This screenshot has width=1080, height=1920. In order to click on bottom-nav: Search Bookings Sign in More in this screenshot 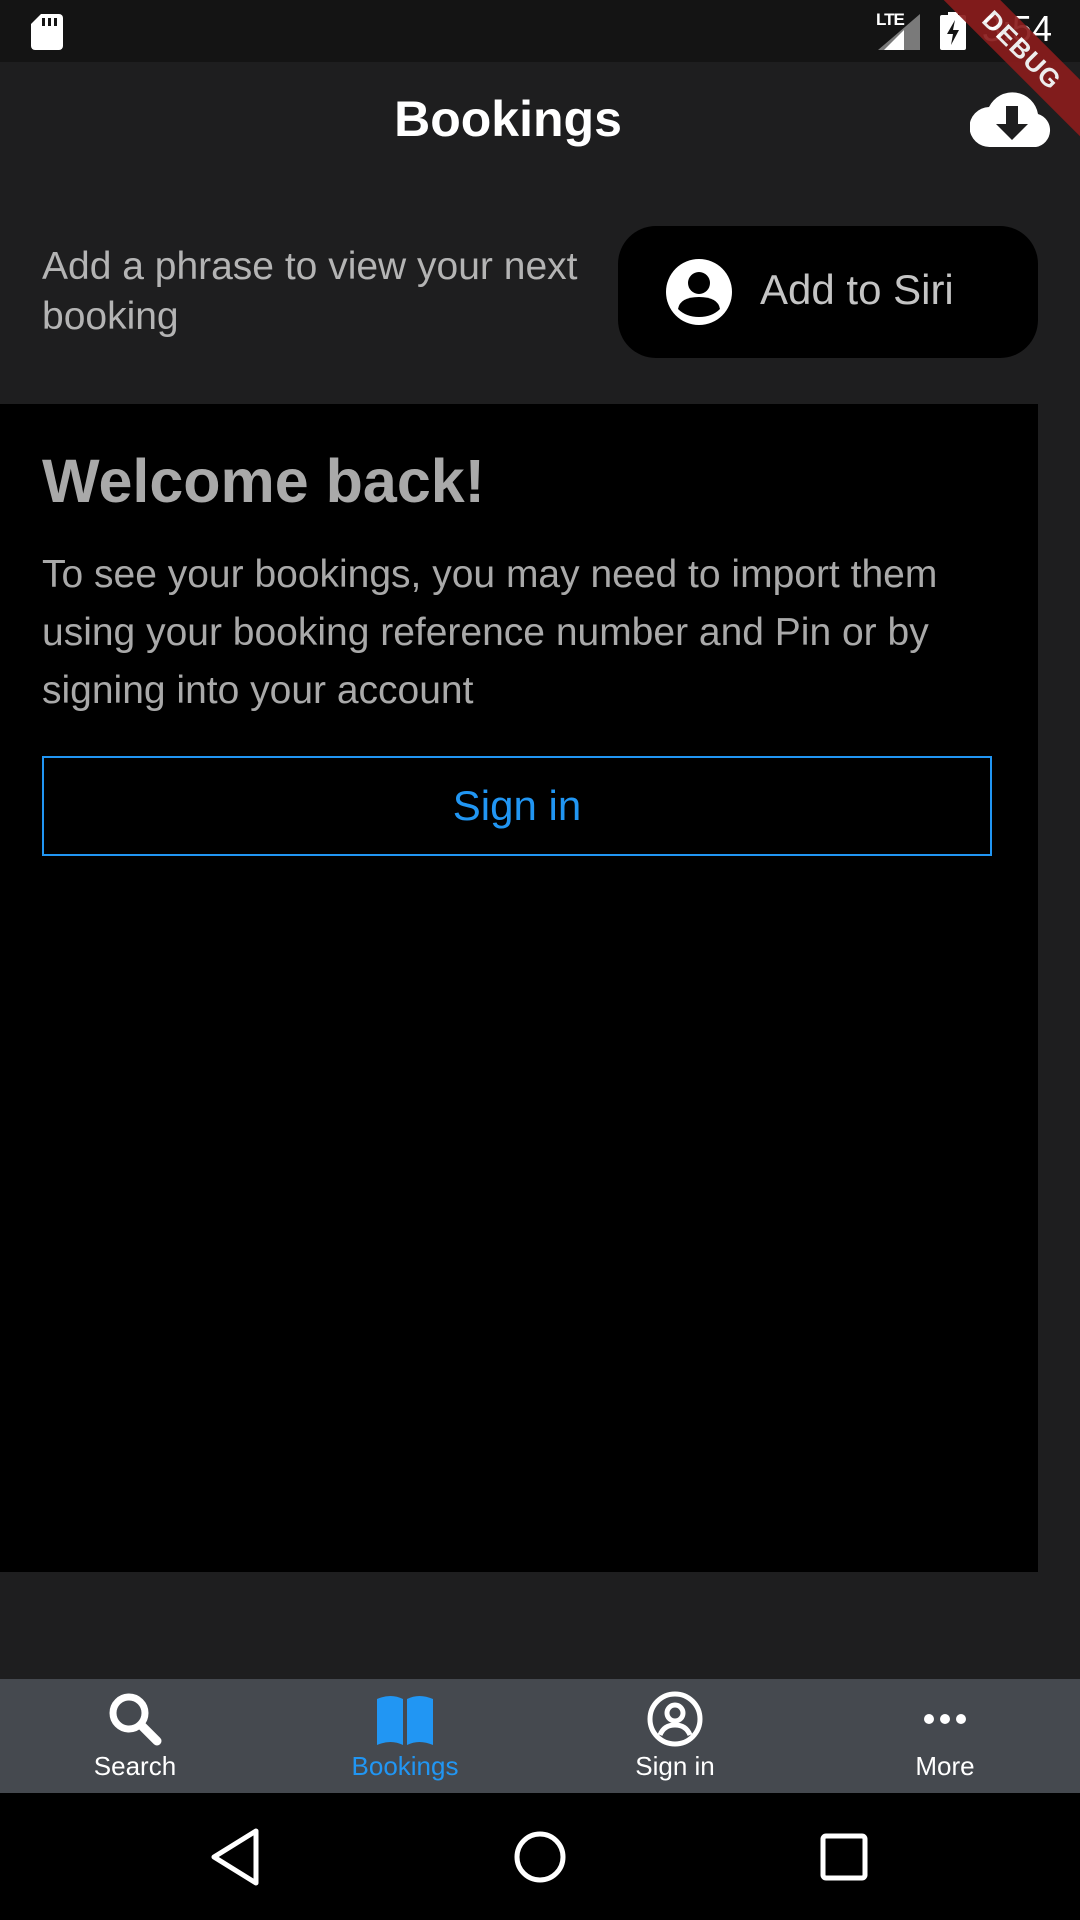, I will do `click(540, 1736)`.